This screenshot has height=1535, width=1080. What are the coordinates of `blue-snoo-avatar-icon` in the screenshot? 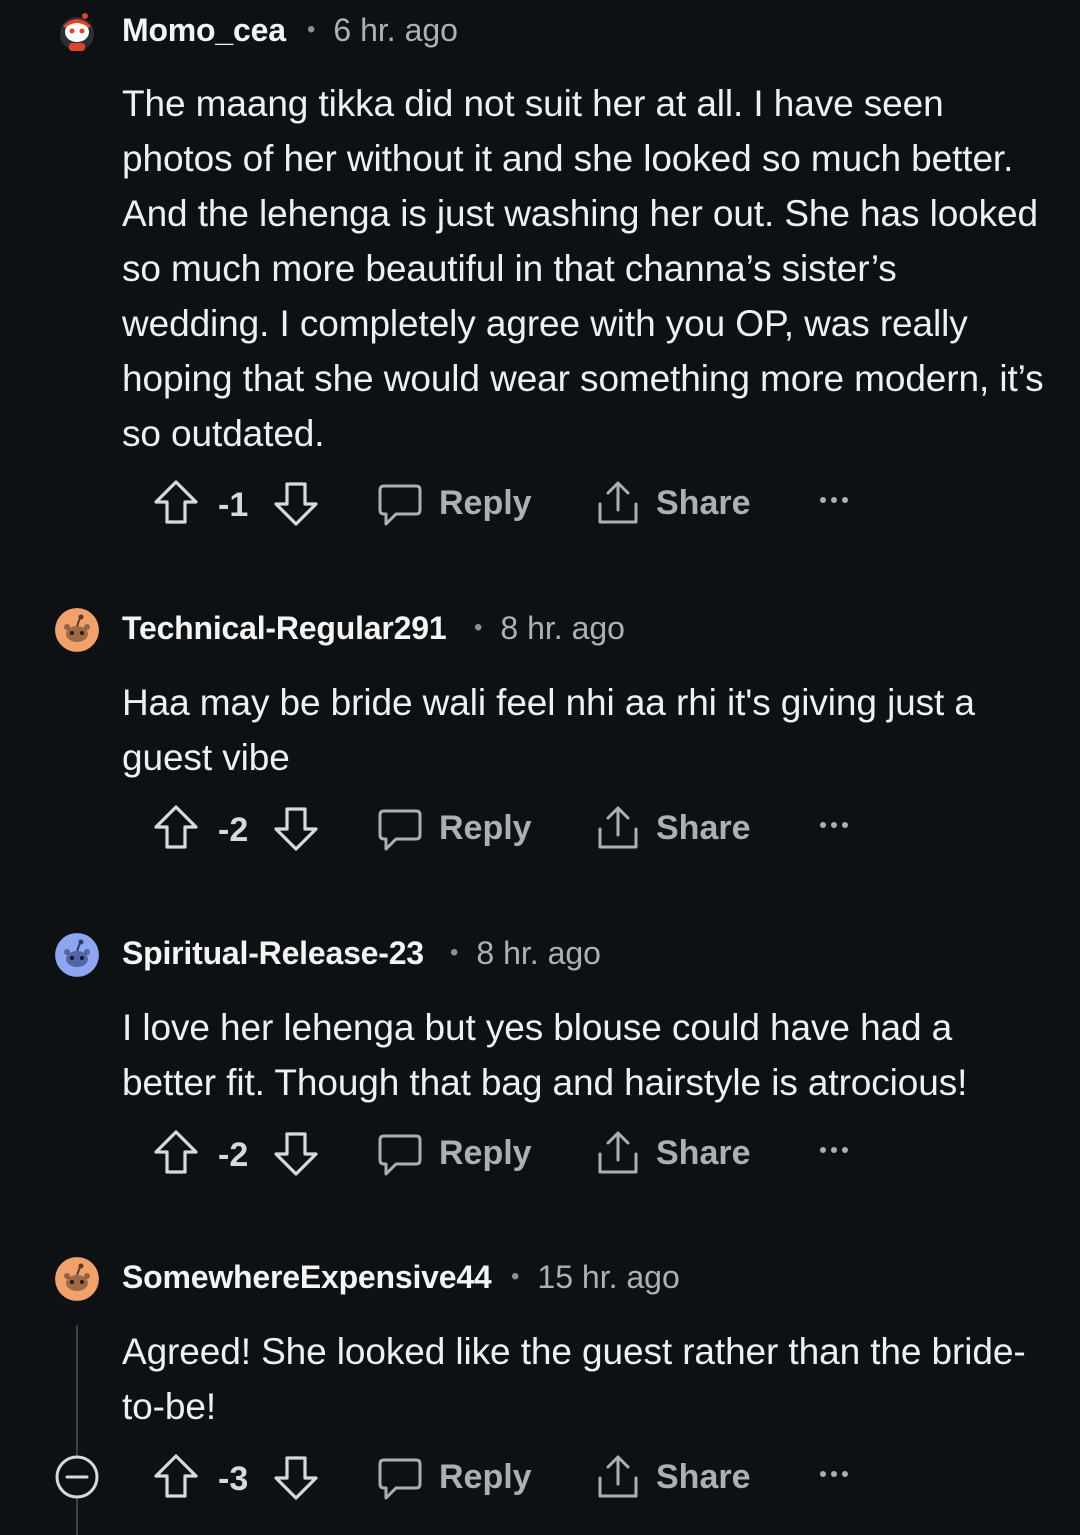 It's located at (77, 955).